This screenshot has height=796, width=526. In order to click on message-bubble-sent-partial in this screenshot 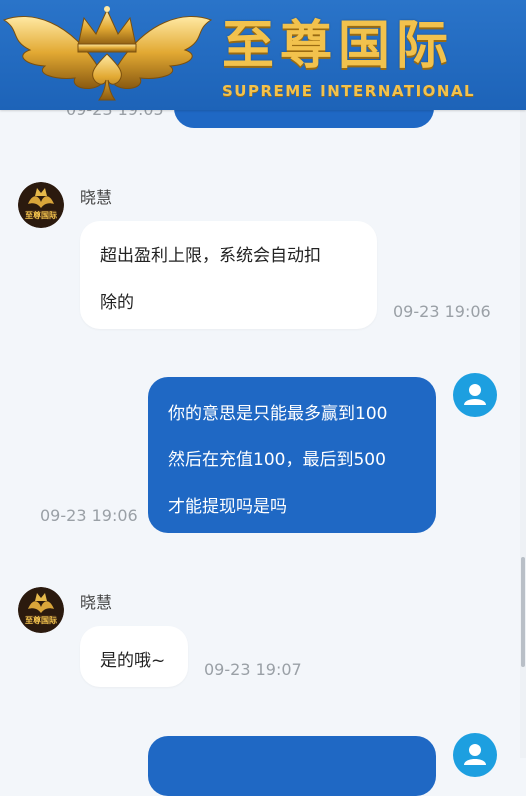, I will do `click(292, 766)`.